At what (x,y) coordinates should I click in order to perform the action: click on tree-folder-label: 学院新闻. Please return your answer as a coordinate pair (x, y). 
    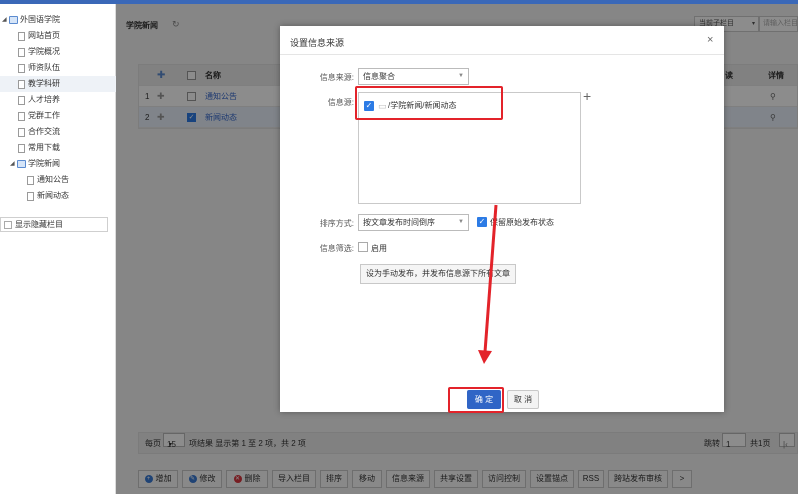
    Looking at the image, I should click on (44, 163).